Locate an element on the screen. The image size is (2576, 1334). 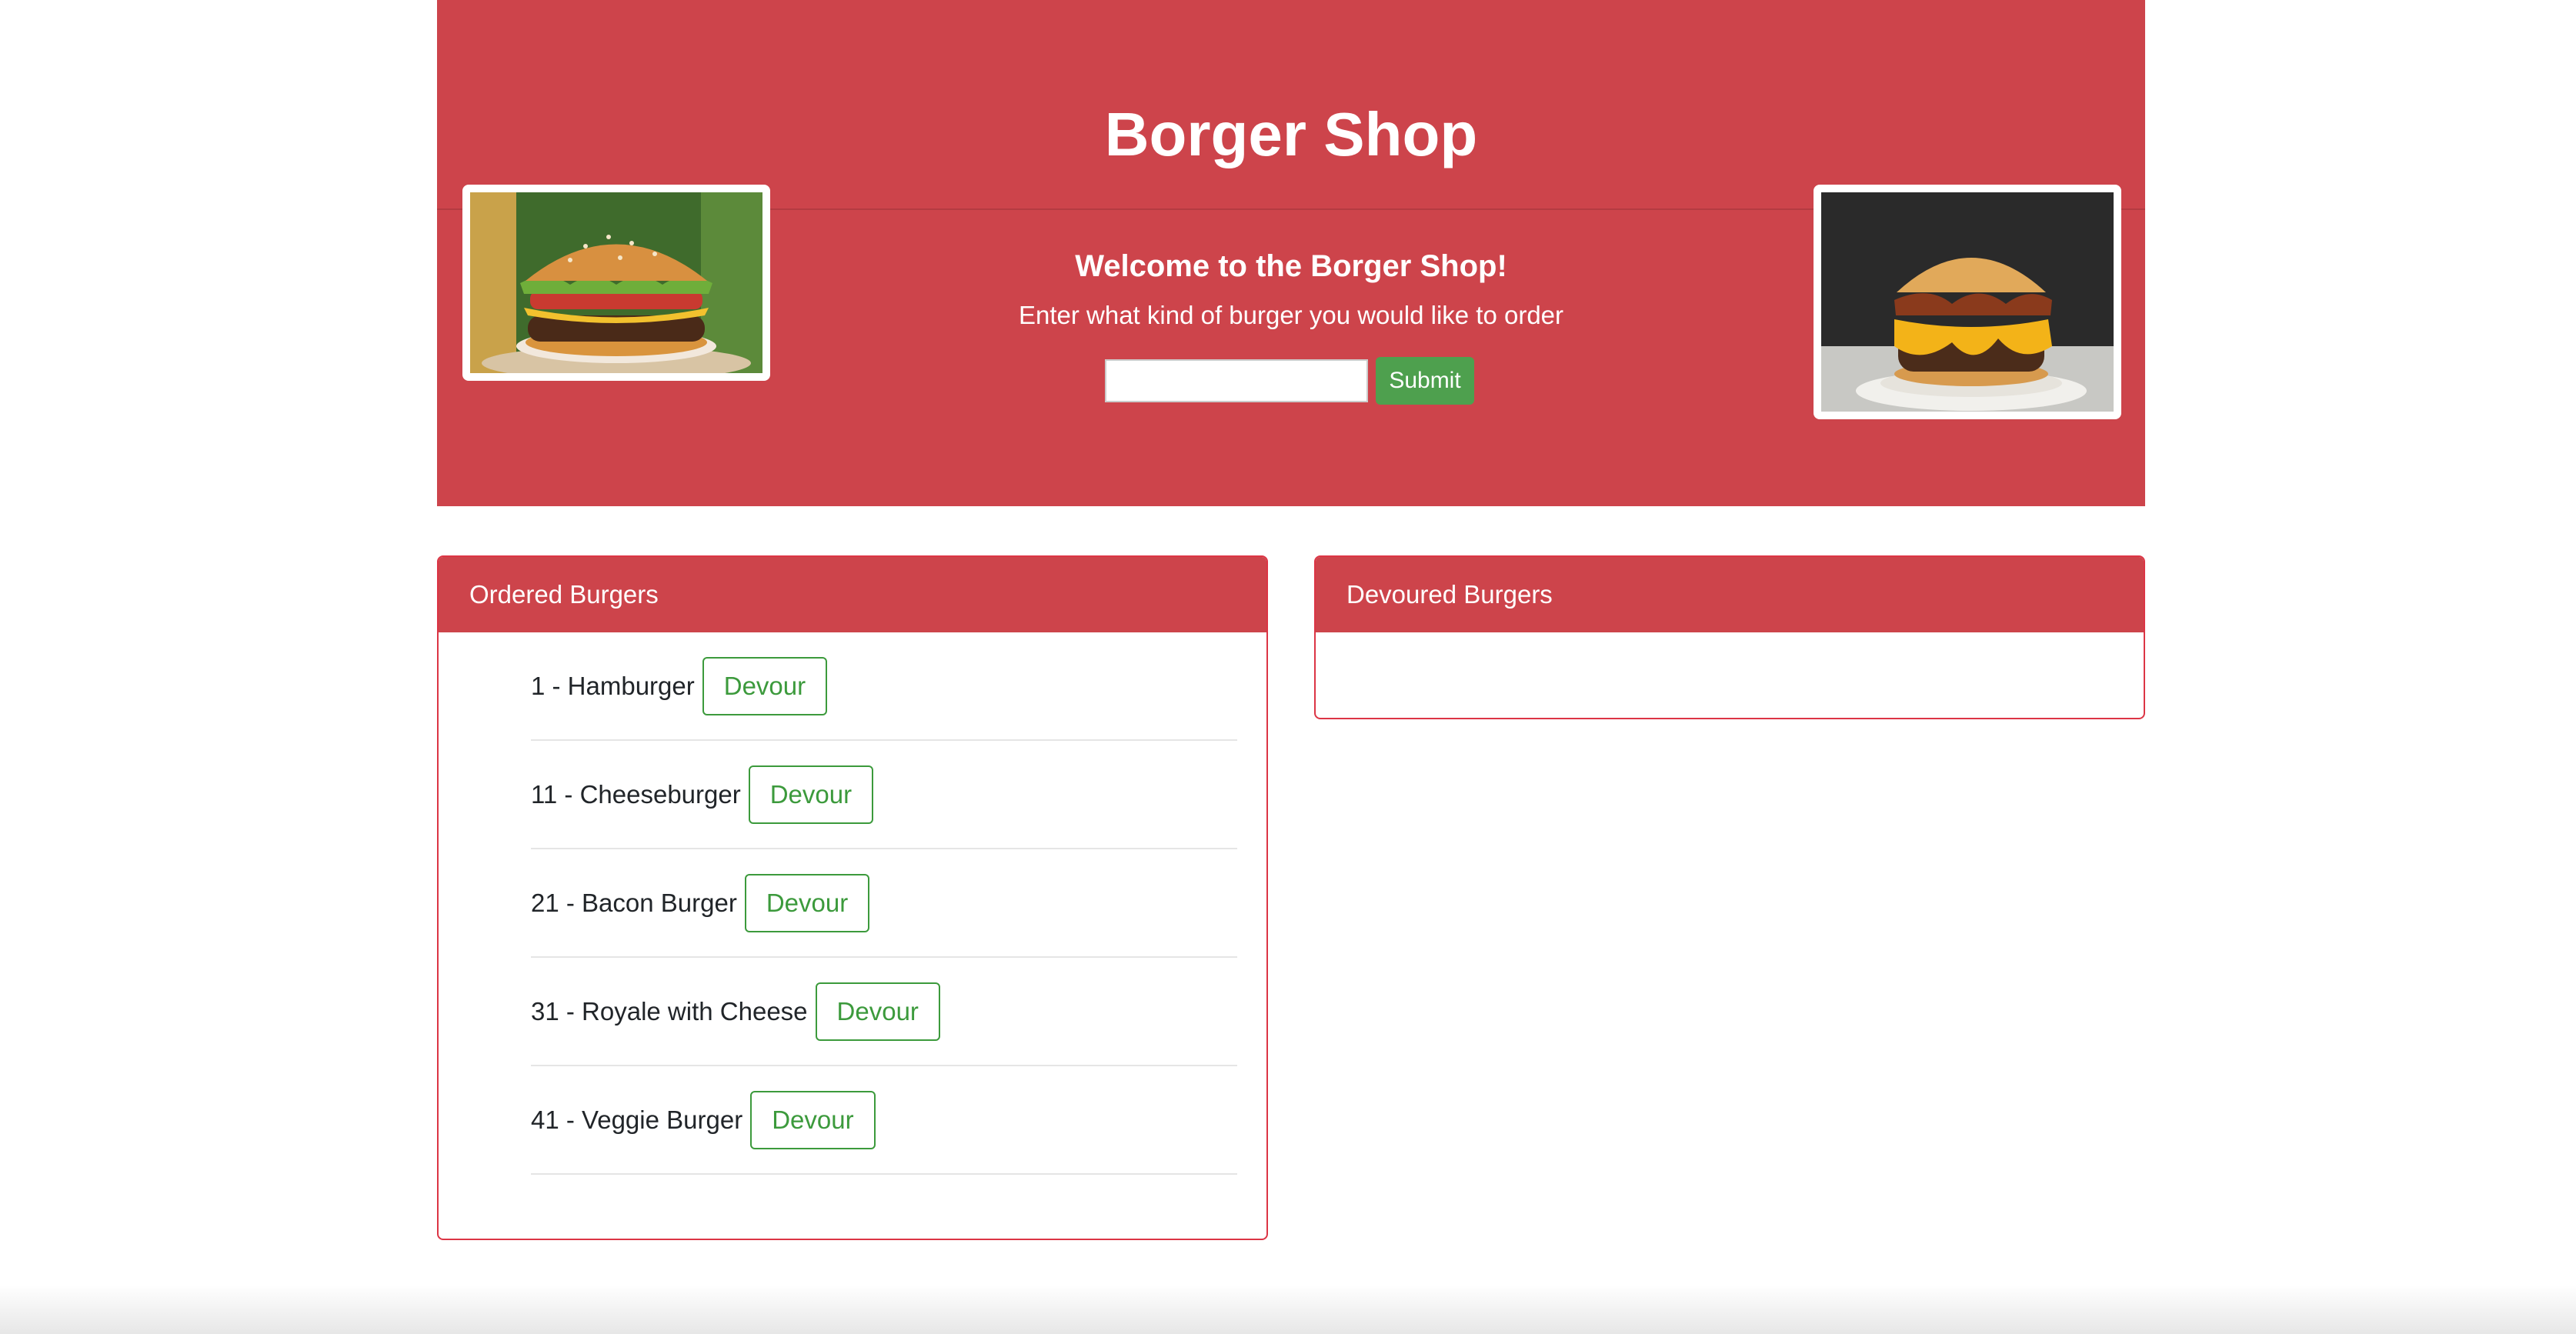
burger-photo-left is located at coordinates (616, 283).